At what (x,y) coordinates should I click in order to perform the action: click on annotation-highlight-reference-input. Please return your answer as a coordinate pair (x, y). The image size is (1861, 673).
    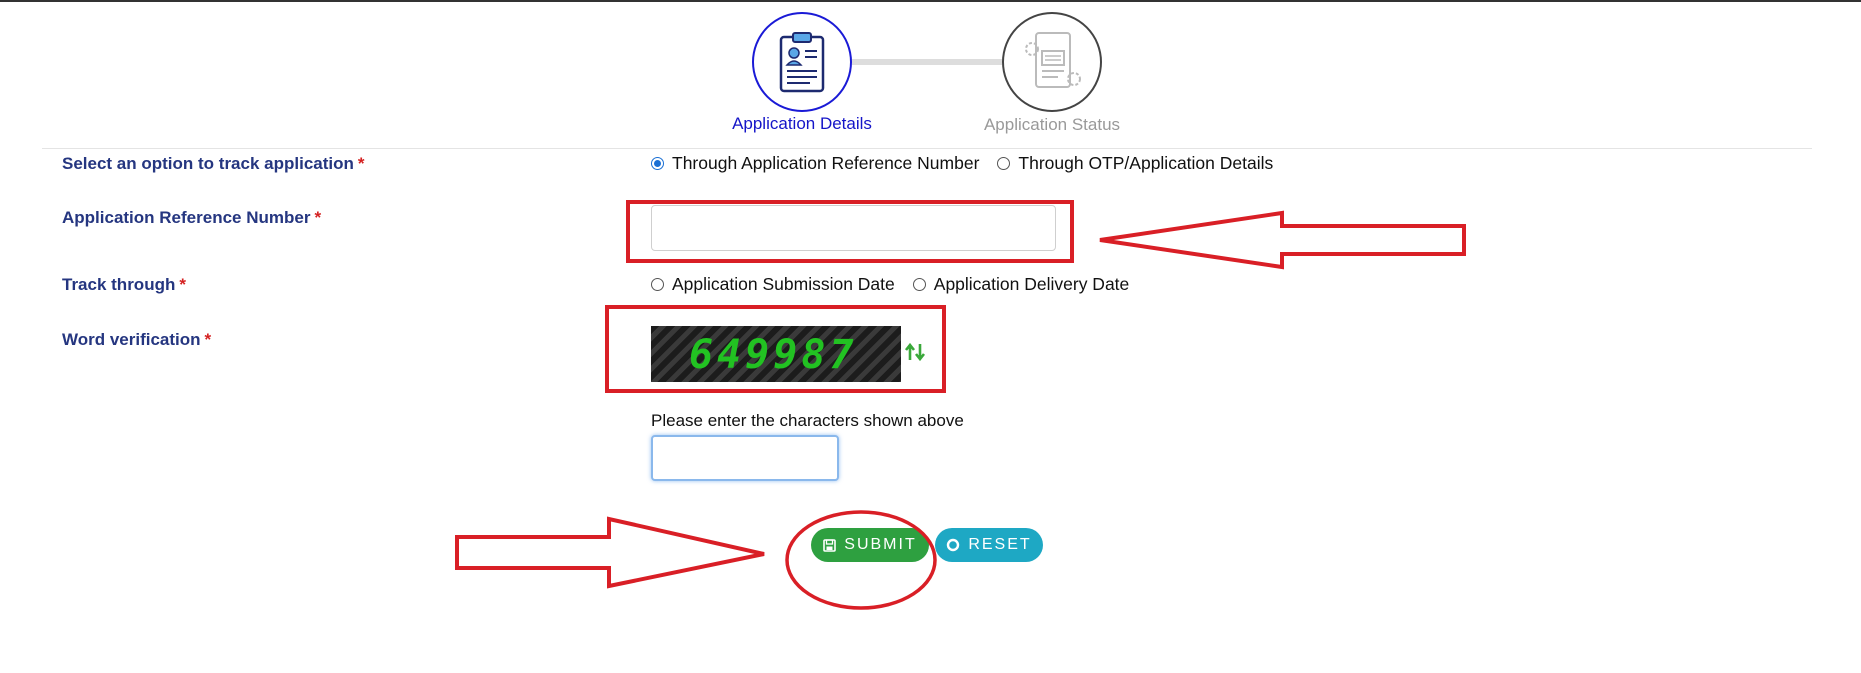
    Looking at the image, I should click on (850, 231).